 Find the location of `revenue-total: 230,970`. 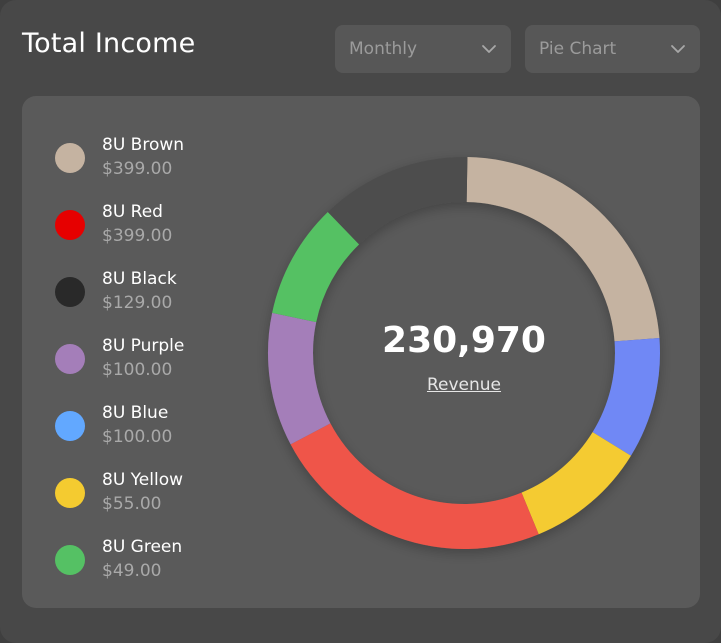

revenue-total: 230,970 is located at coordinates (464, 340).